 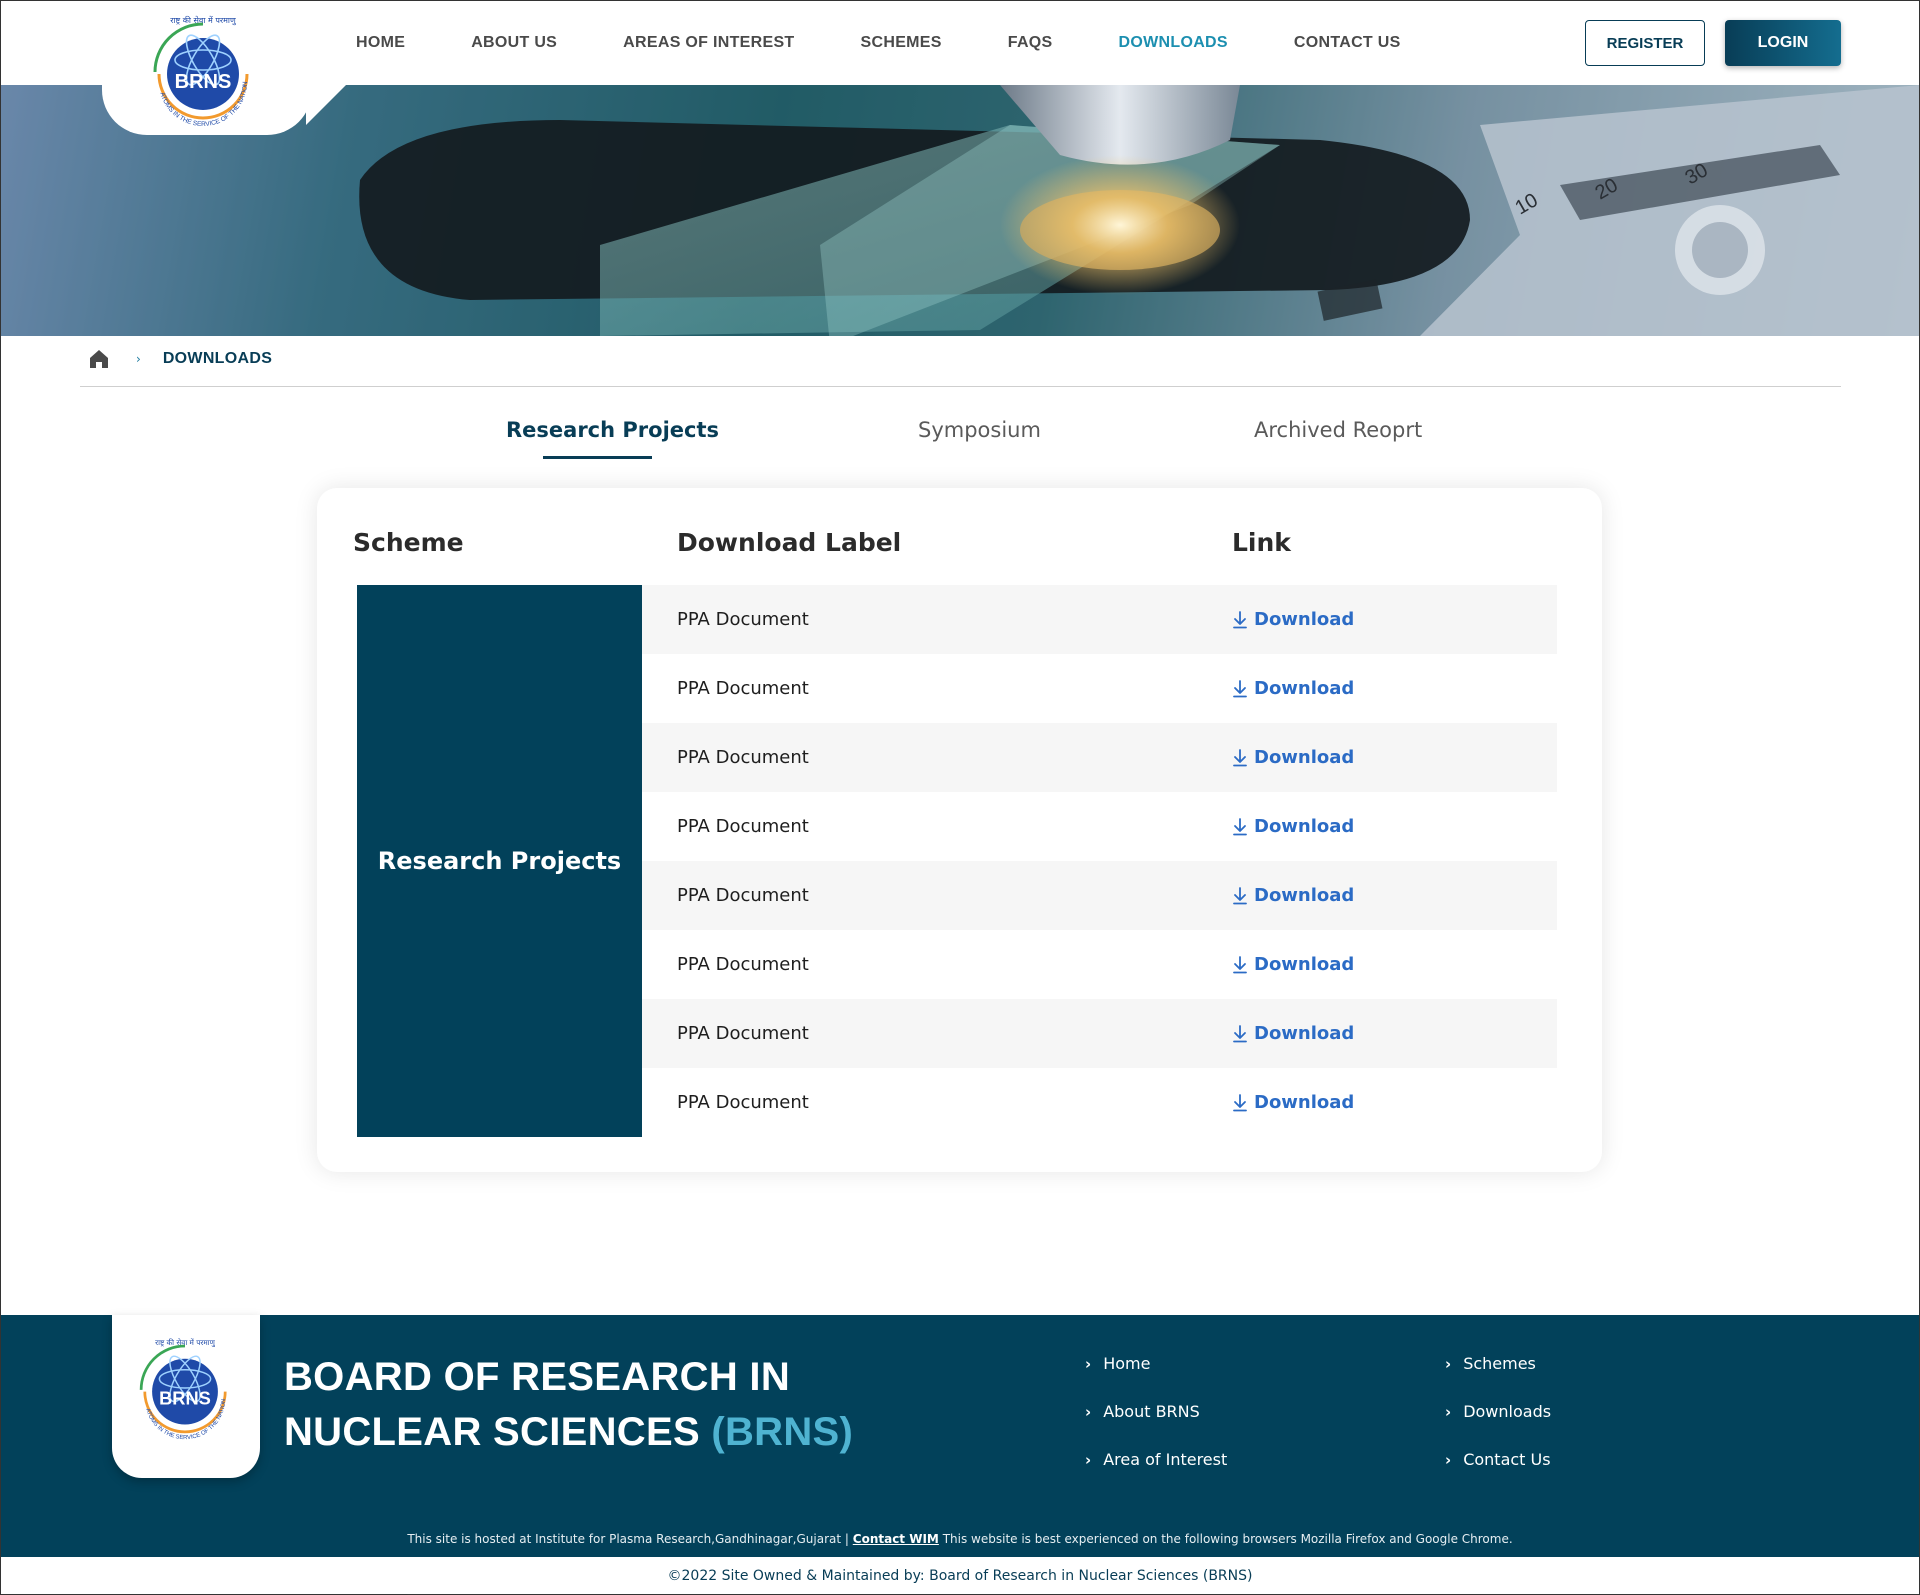 I want to click on footer-link-area-of-interest: › Area of Interest, so click(x=1156, y=1459).